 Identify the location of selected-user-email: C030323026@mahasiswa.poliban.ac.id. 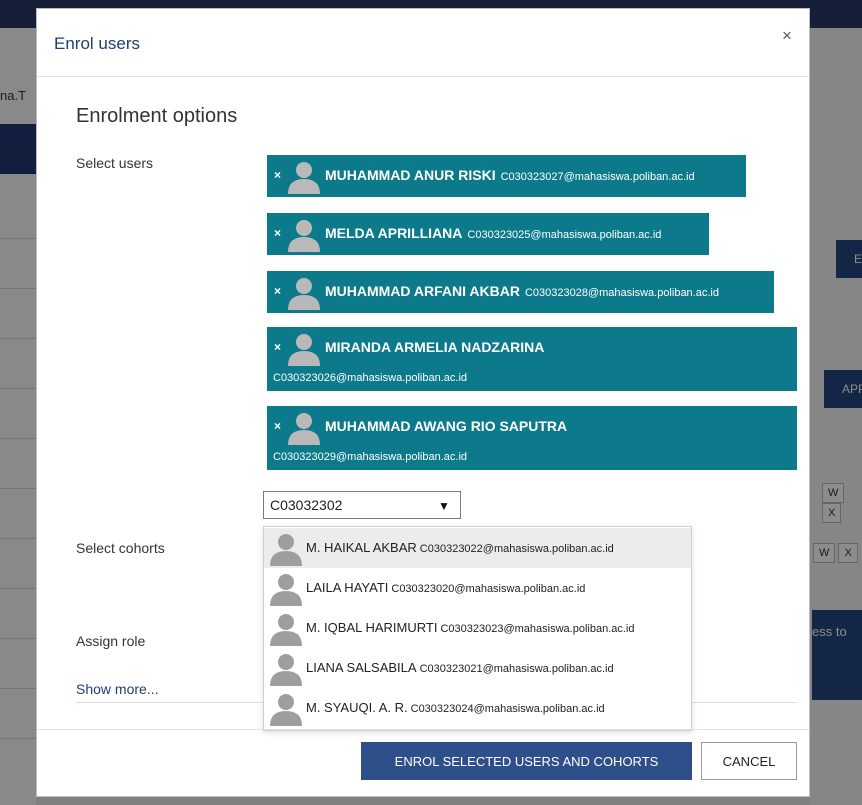
(370, 378).